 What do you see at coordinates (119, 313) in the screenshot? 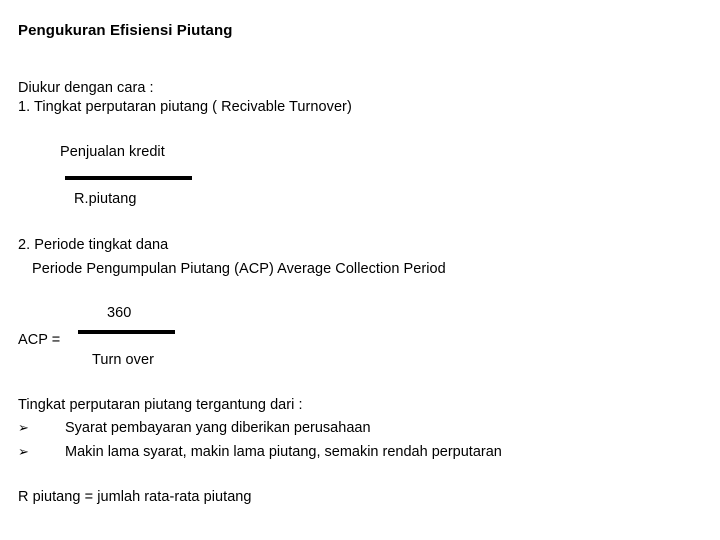
I see `acp-numerator: 360` at bounding box center [119, 313].